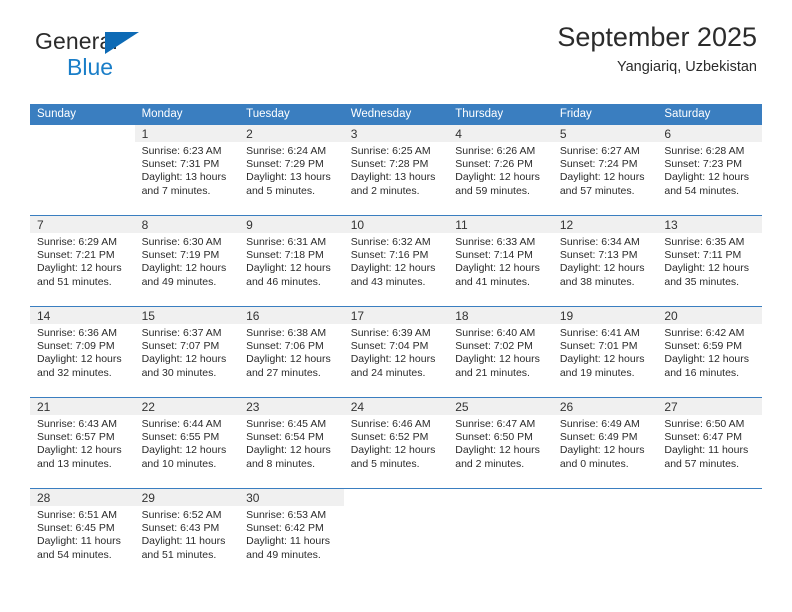  What do you see at coordinates (495, 242) in the screenshot?
I see `sunrise-text: Sunrise: 6:33 AM` at bounding box center [495, 242].